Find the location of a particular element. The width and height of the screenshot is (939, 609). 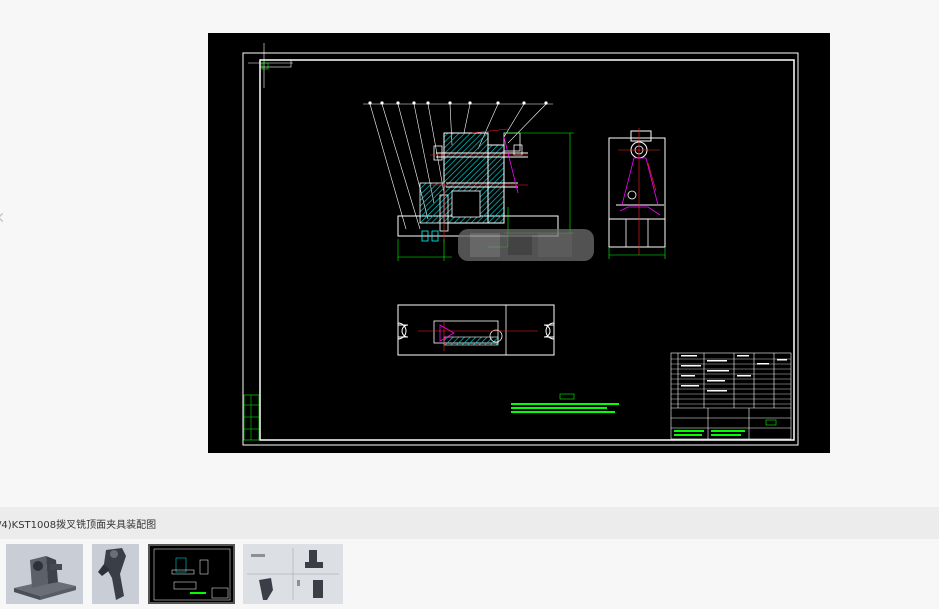

thumbnail-3d-fixture-model is located at coordinates (44, 574).